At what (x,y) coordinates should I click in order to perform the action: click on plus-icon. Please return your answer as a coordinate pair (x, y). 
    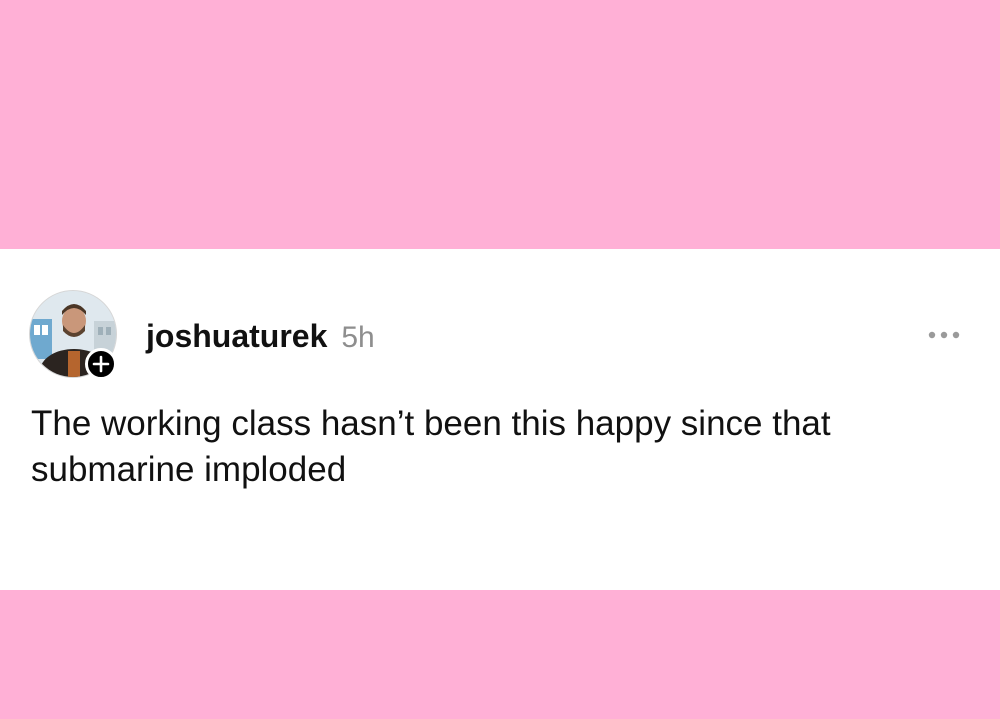
    Looking at the image, I should click on (101, 364).